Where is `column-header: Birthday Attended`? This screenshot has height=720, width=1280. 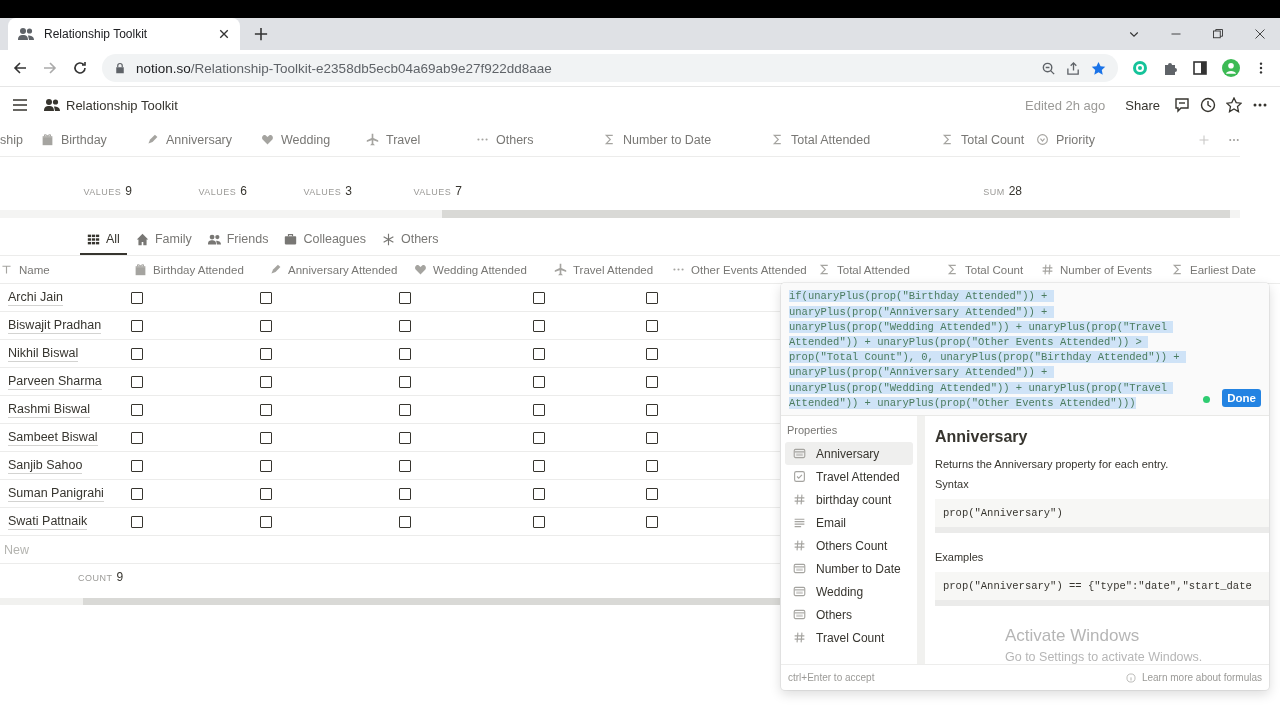
column-header: Birthday Attended is located at coordinates (198, 269).